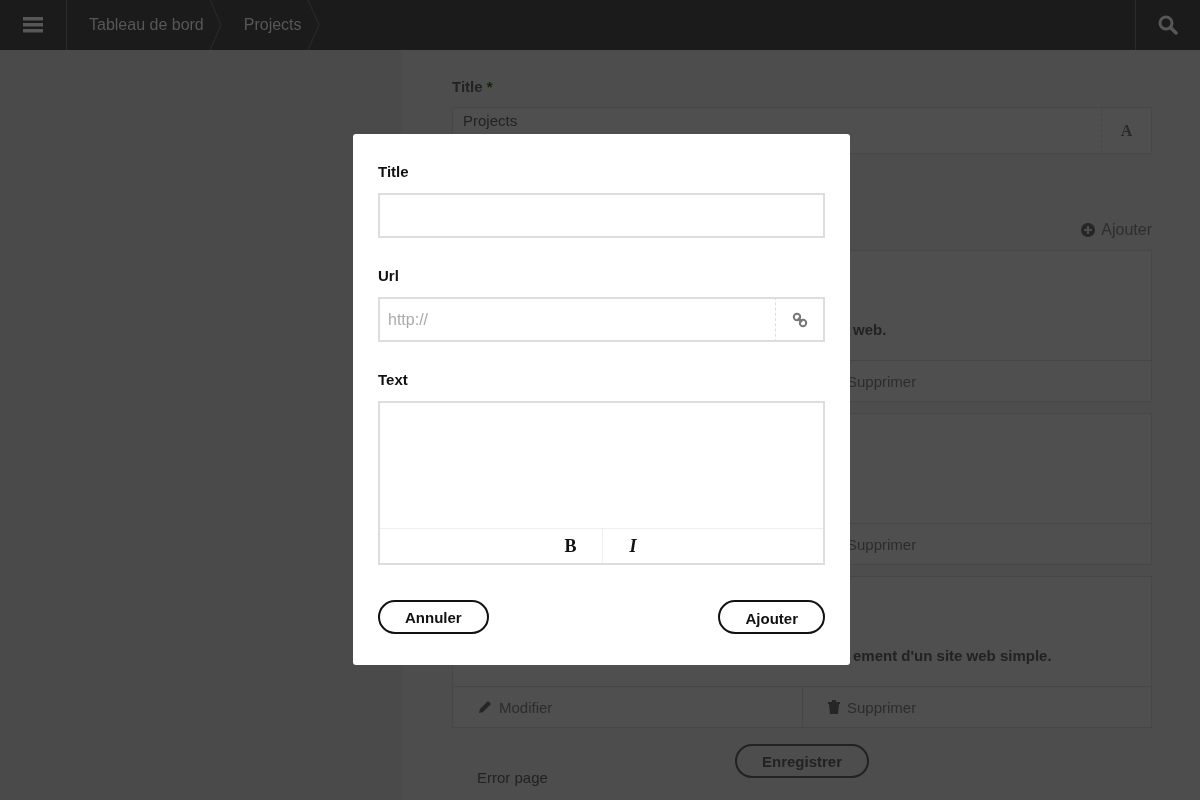 This screenshot has width=1200, height=800. I want to click on trash-icon, so click(834, 707).